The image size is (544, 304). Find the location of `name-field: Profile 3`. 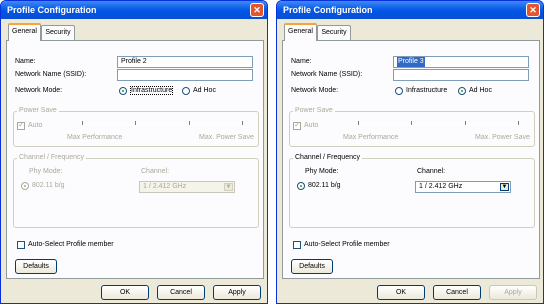

name-field: Profile 3 is located at coordinates (461, 62).